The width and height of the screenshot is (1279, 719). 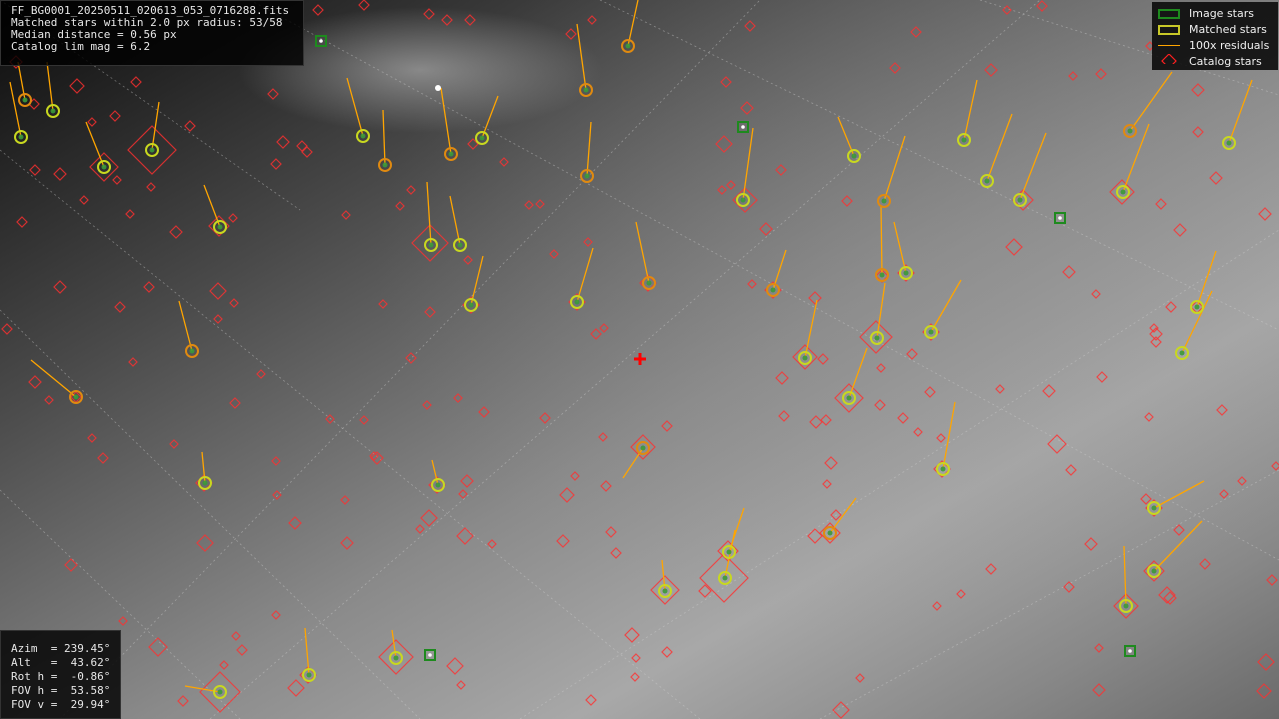 I want to click on image-star-core, so click(x=1130, y=651).